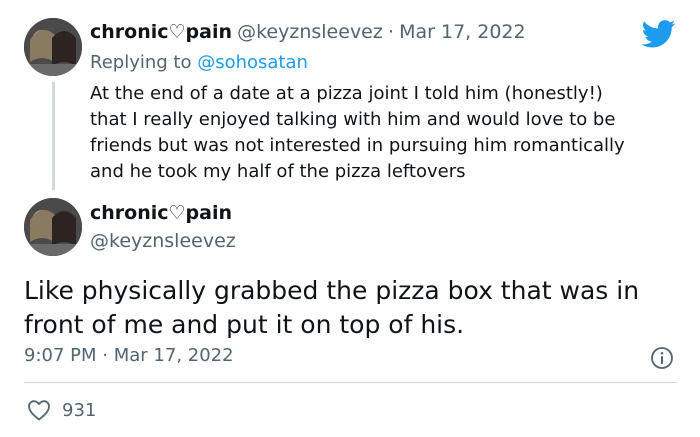 The width and height of the screenshot is (700, 437). Describe the element at coordinates (252, 62) in the screenshot. I see `replying-to-handle-link: @sohosatan` at that location.